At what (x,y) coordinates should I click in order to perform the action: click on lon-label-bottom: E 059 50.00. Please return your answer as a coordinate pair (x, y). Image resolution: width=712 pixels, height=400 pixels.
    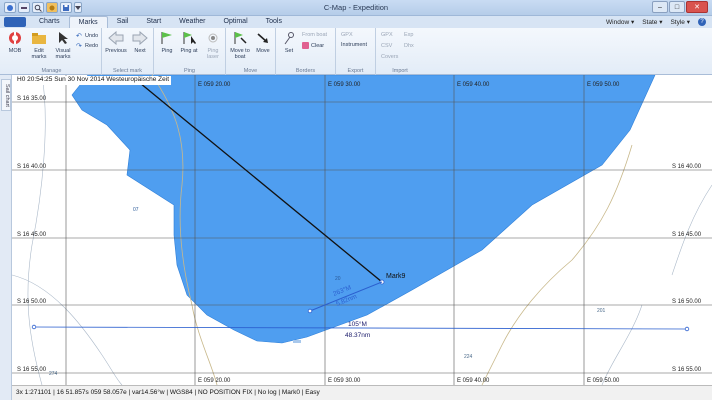
    Looking at the image, I should click on (603, 381).